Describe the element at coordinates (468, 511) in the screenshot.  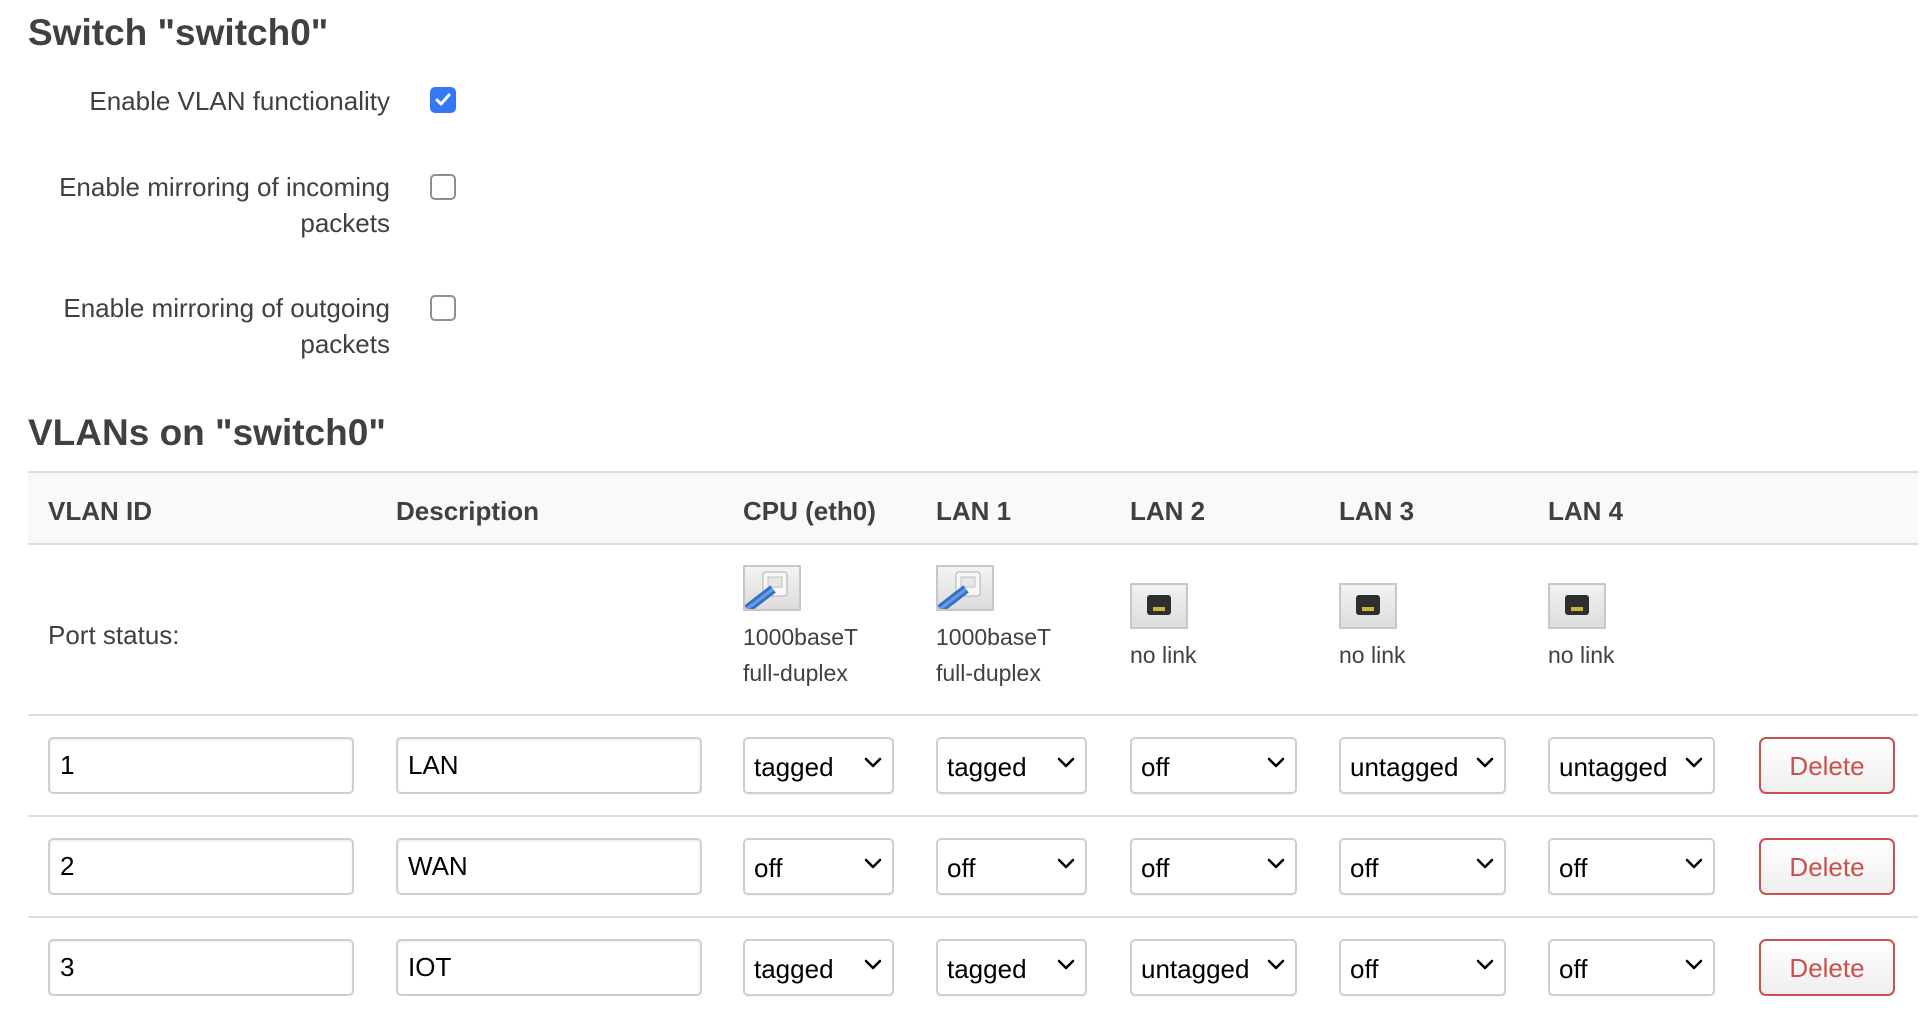
I see `header-description: Description` at that location.